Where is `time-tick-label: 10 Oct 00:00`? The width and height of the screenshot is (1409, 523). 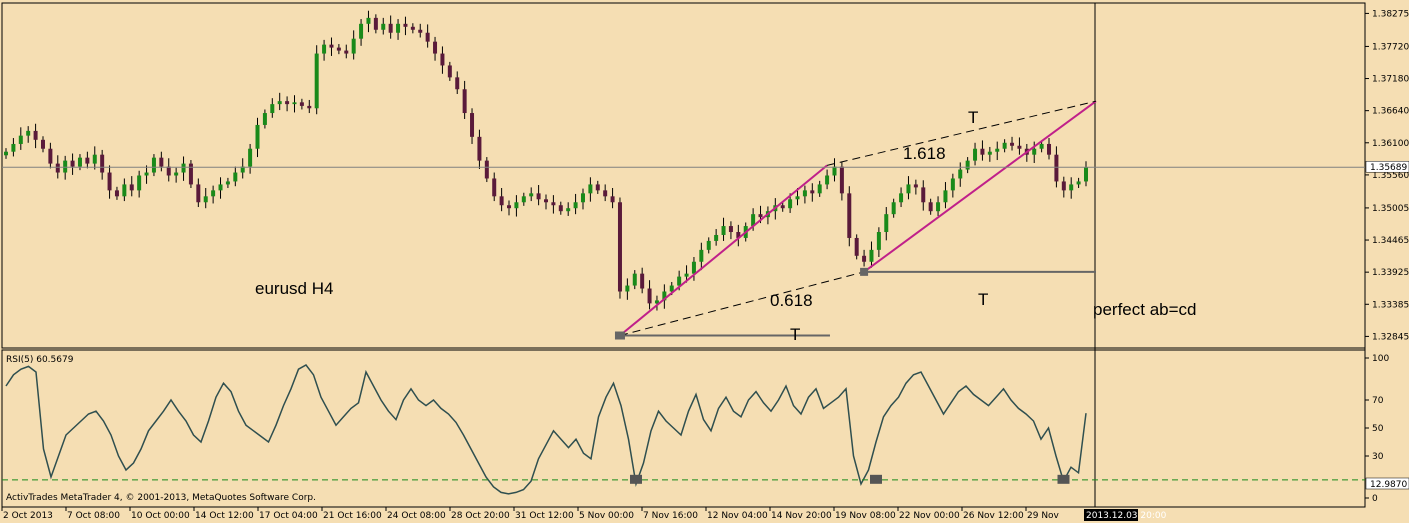 time-tick-label: 10 Oct 00:00 is located at coordinates (160, 516).